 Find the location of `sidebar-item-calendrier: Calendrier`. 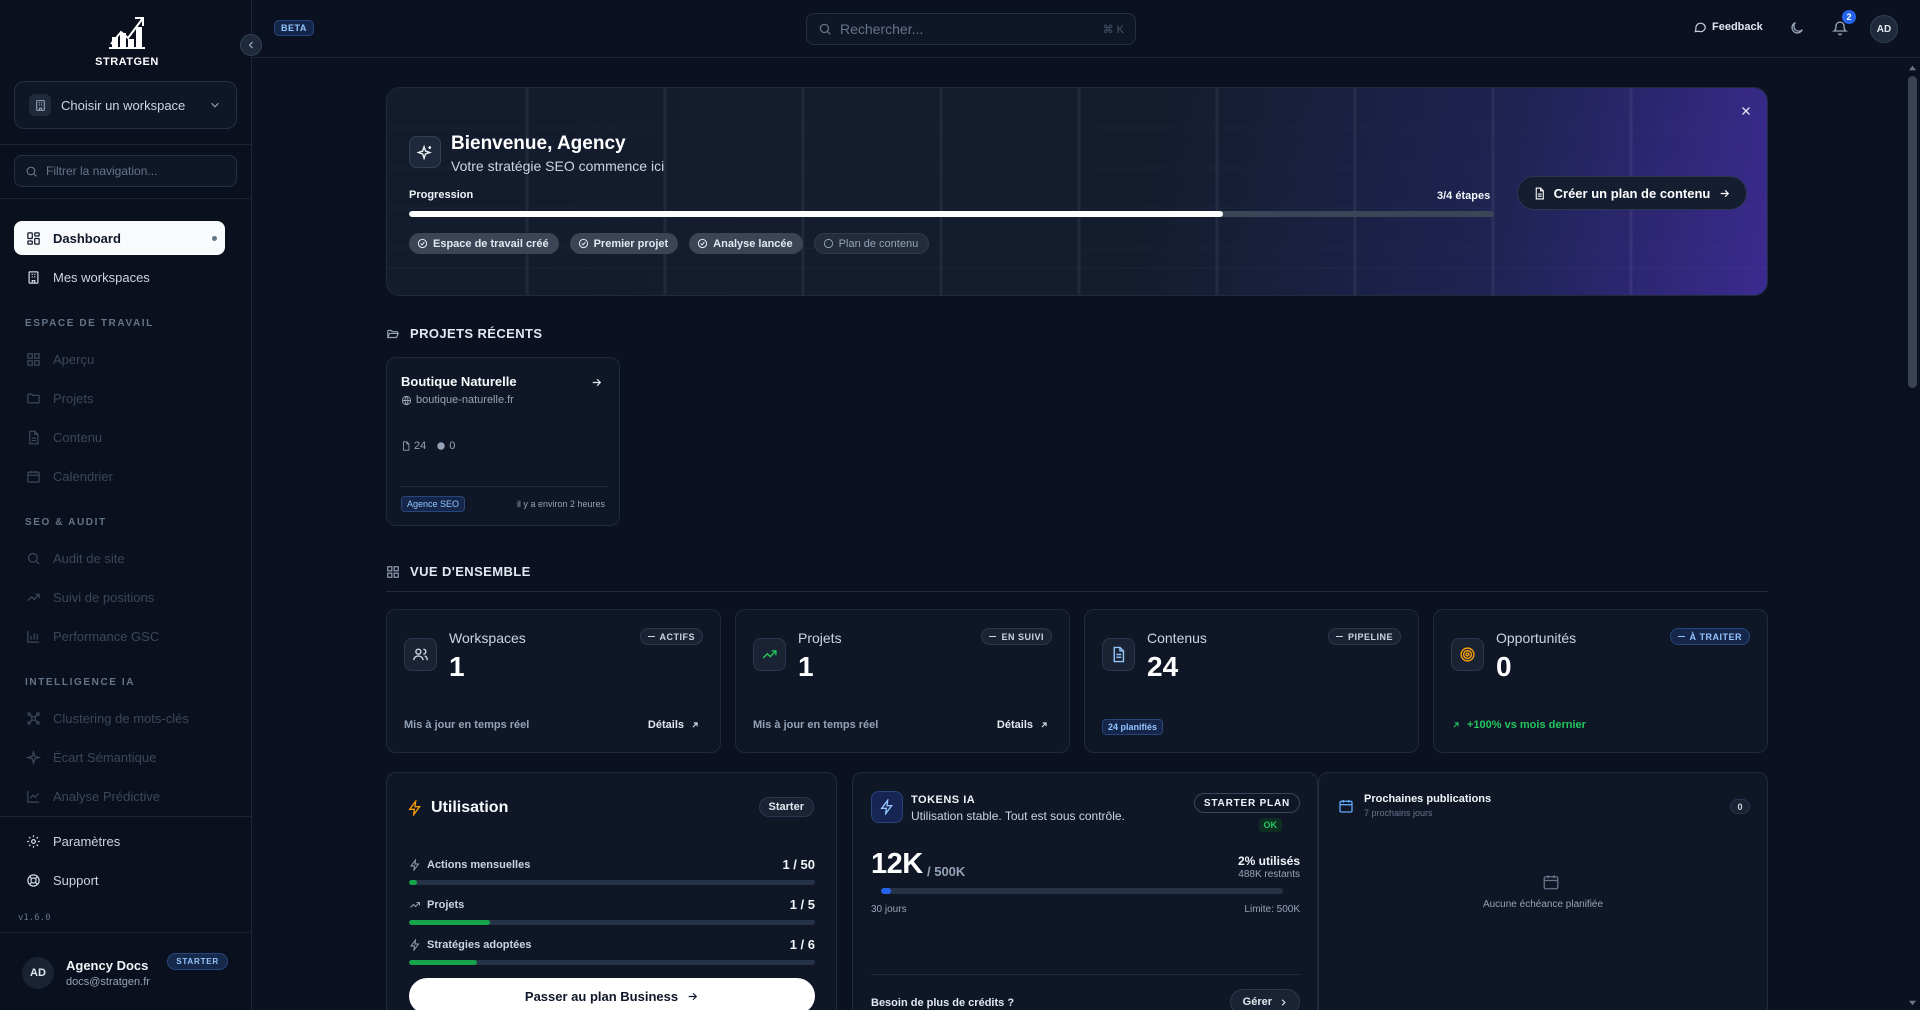

sidebar-item-calendrier: Calendrier is located at coordinates (119, 476).